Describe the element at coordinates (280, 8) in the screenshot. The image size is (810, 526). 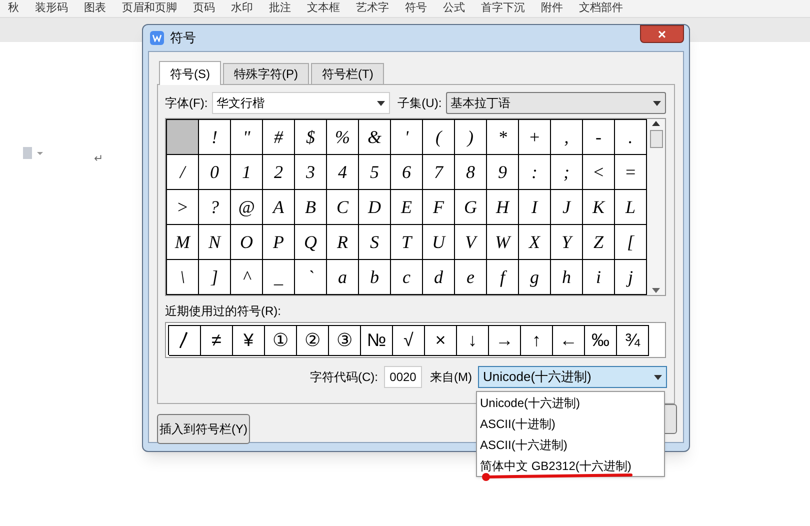
I see `toolbar-item: 批注` at that location.